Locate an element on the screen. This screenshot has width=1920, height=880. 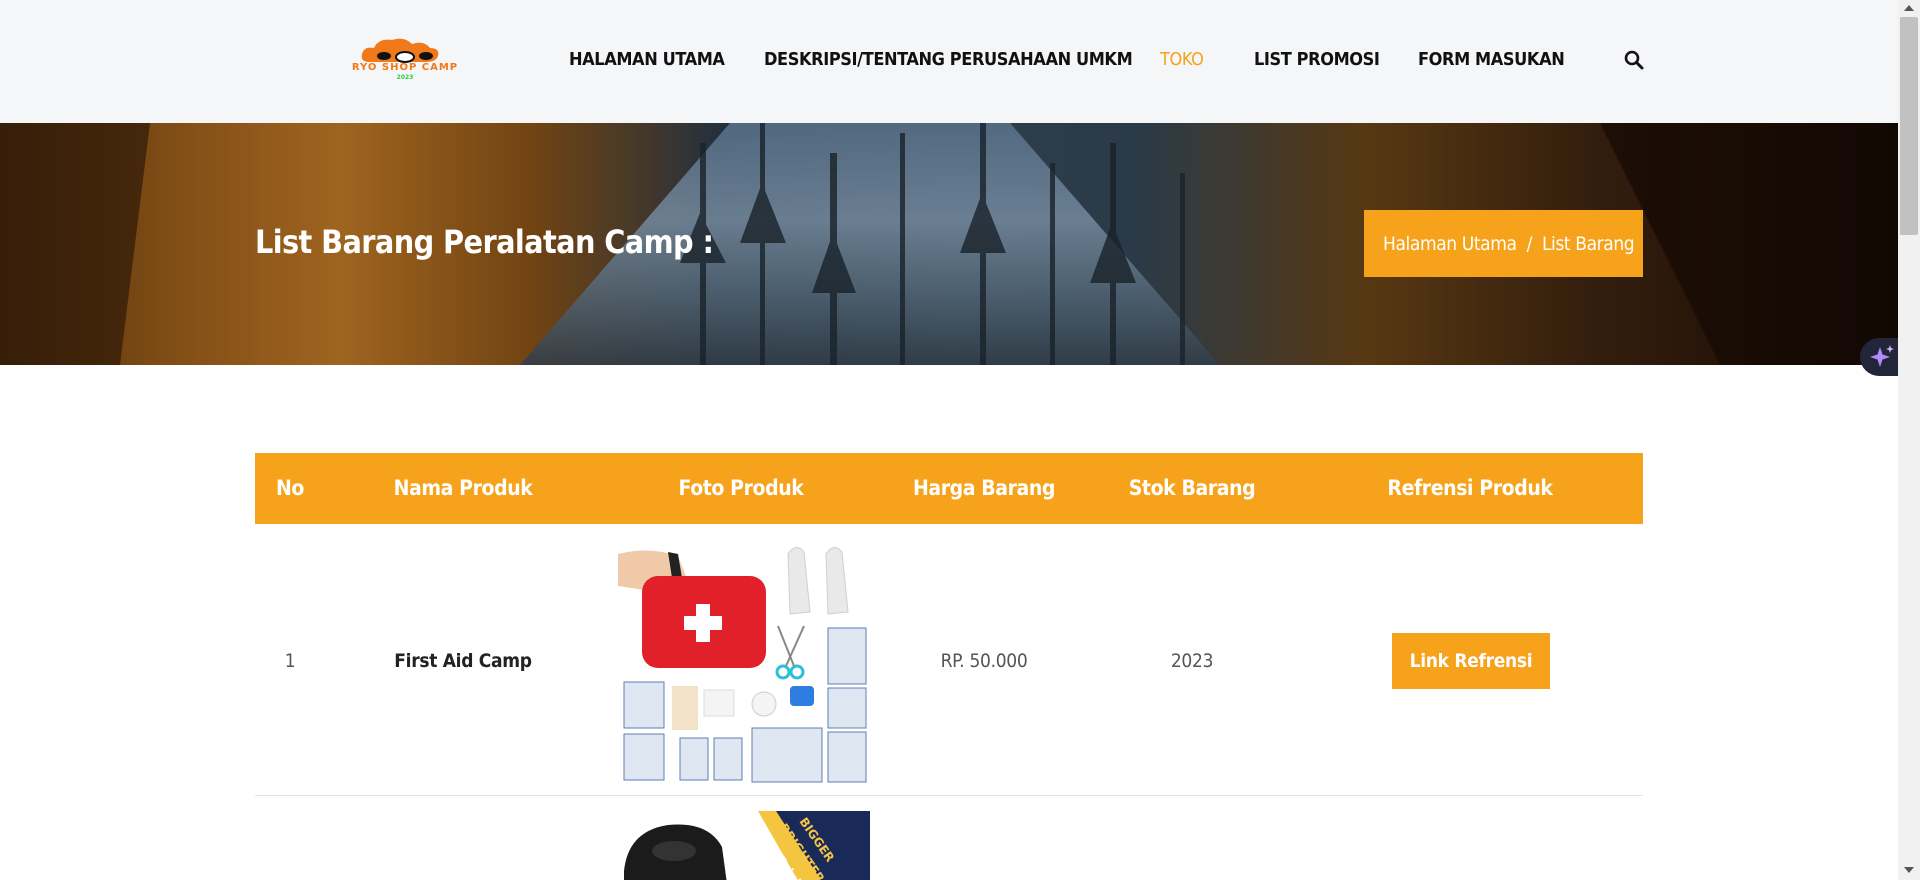
scroll-down-arrow-icon is located at coordinates (1909, 870).